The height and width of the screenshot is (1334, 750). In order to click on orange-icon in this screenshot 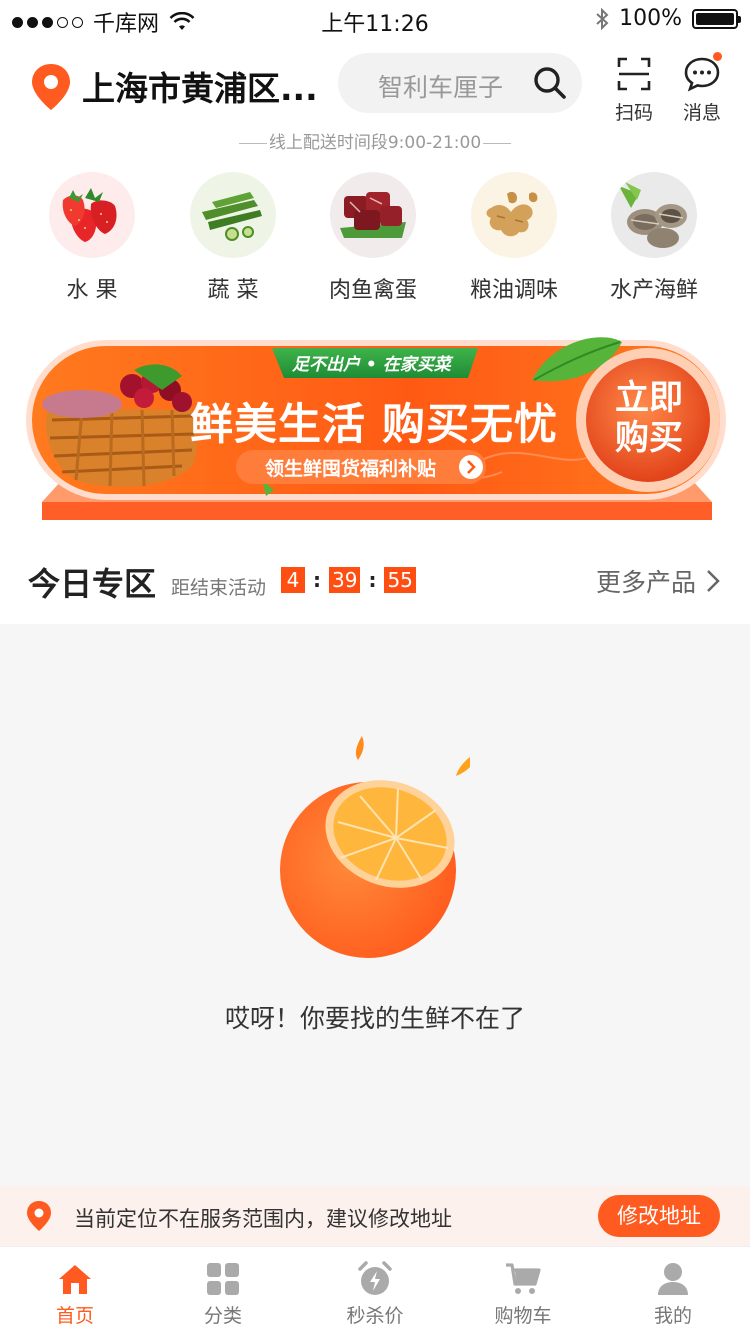, I will do `click(375, 847)`.